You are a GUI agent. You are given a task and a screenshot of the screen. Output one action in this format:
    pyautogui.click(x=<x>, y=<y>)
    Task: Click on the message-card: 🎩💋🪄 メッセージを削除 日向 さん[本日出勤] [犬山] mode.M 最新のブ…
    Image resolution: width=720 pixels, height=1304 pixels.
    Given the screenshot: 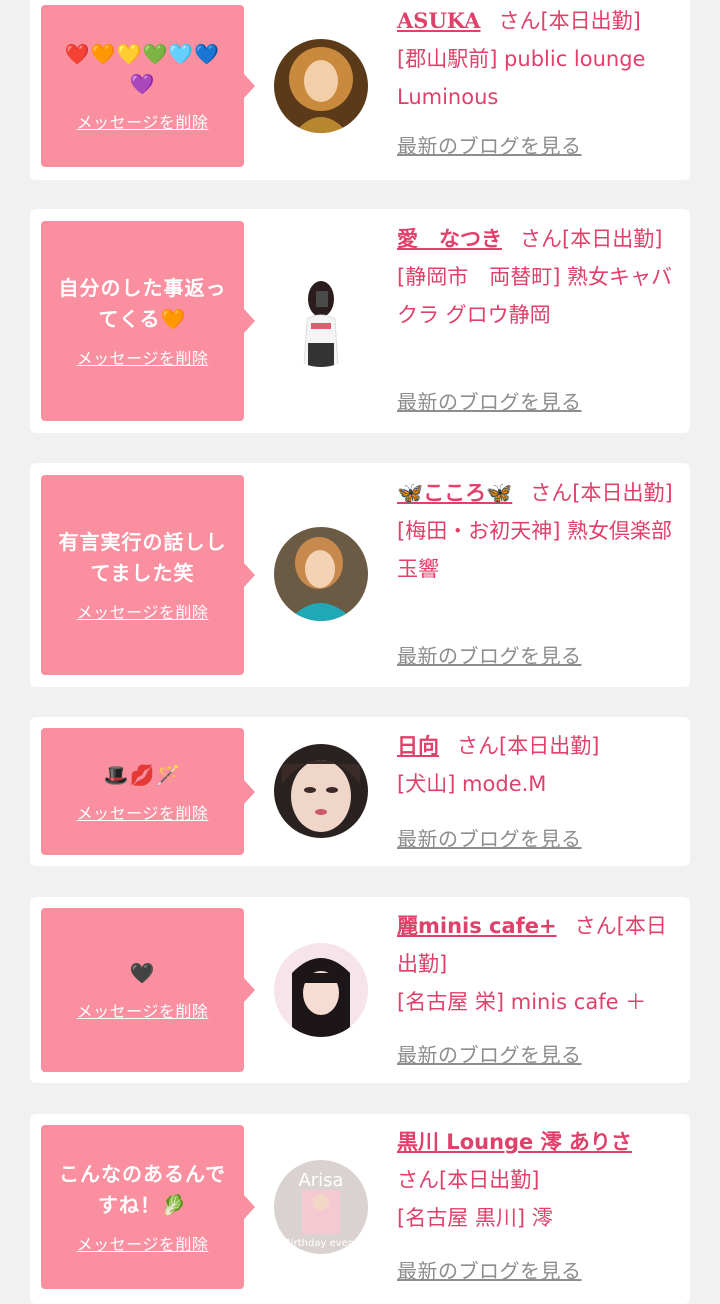 What is the action you would take?
    pyautogui.click(x=360, y=791)
    